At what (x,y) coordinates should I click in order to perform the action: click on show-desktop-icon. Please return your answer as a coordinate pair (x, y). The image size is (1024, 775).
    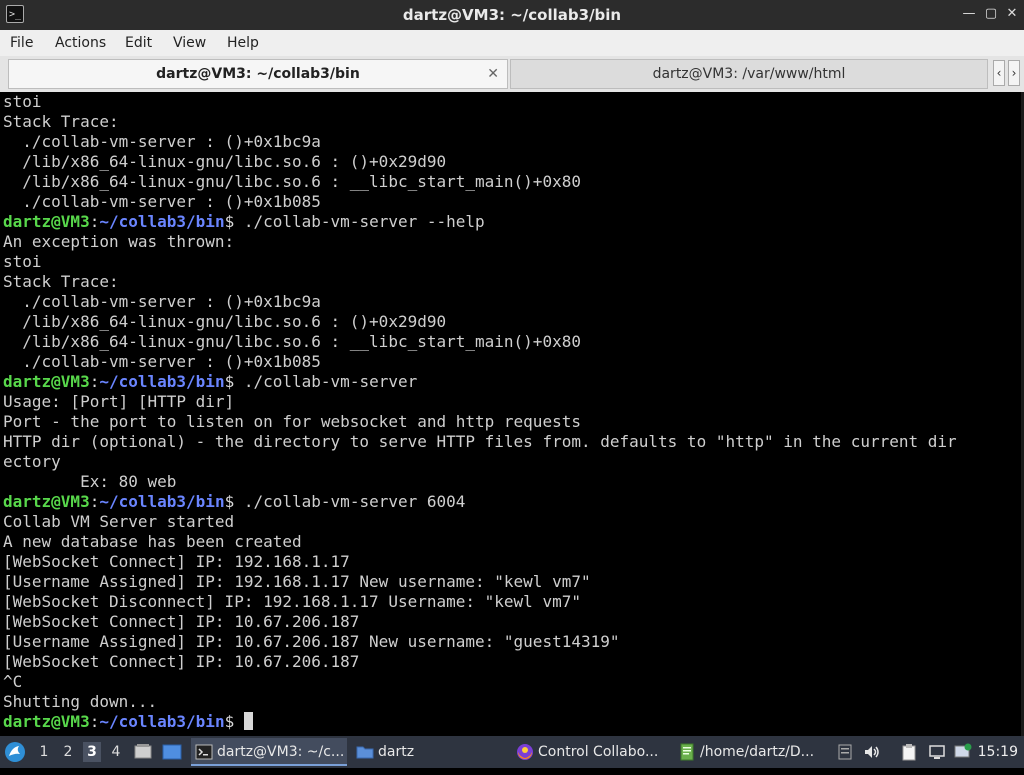
    Looking at the image, I should click on (143, 751).